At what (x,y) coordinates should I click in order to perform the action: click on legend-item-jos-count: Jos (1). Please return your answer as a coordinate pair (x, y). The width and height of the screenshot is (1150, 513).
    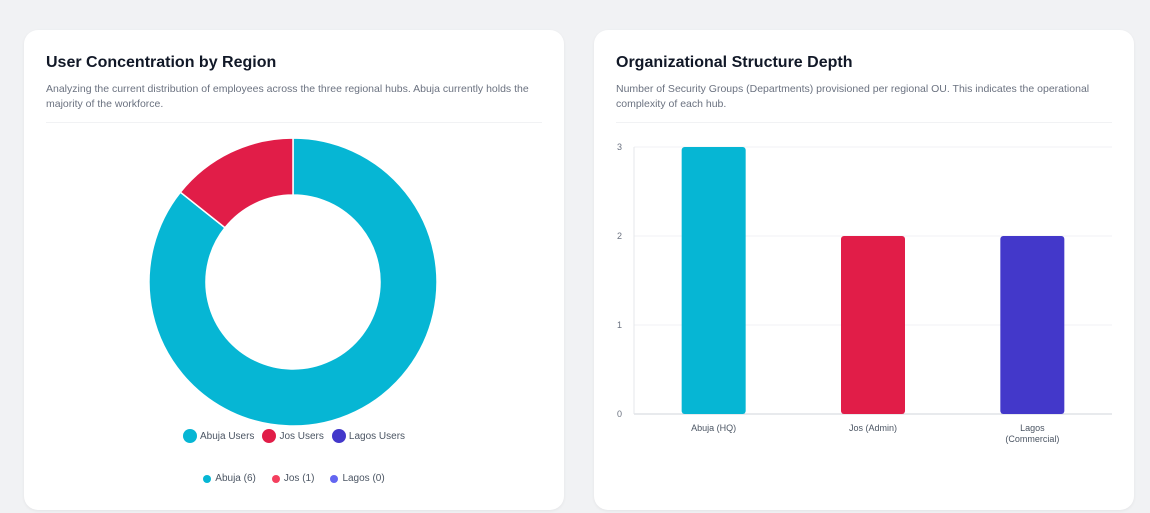
    Looking at the image, I should click on (293, 478).